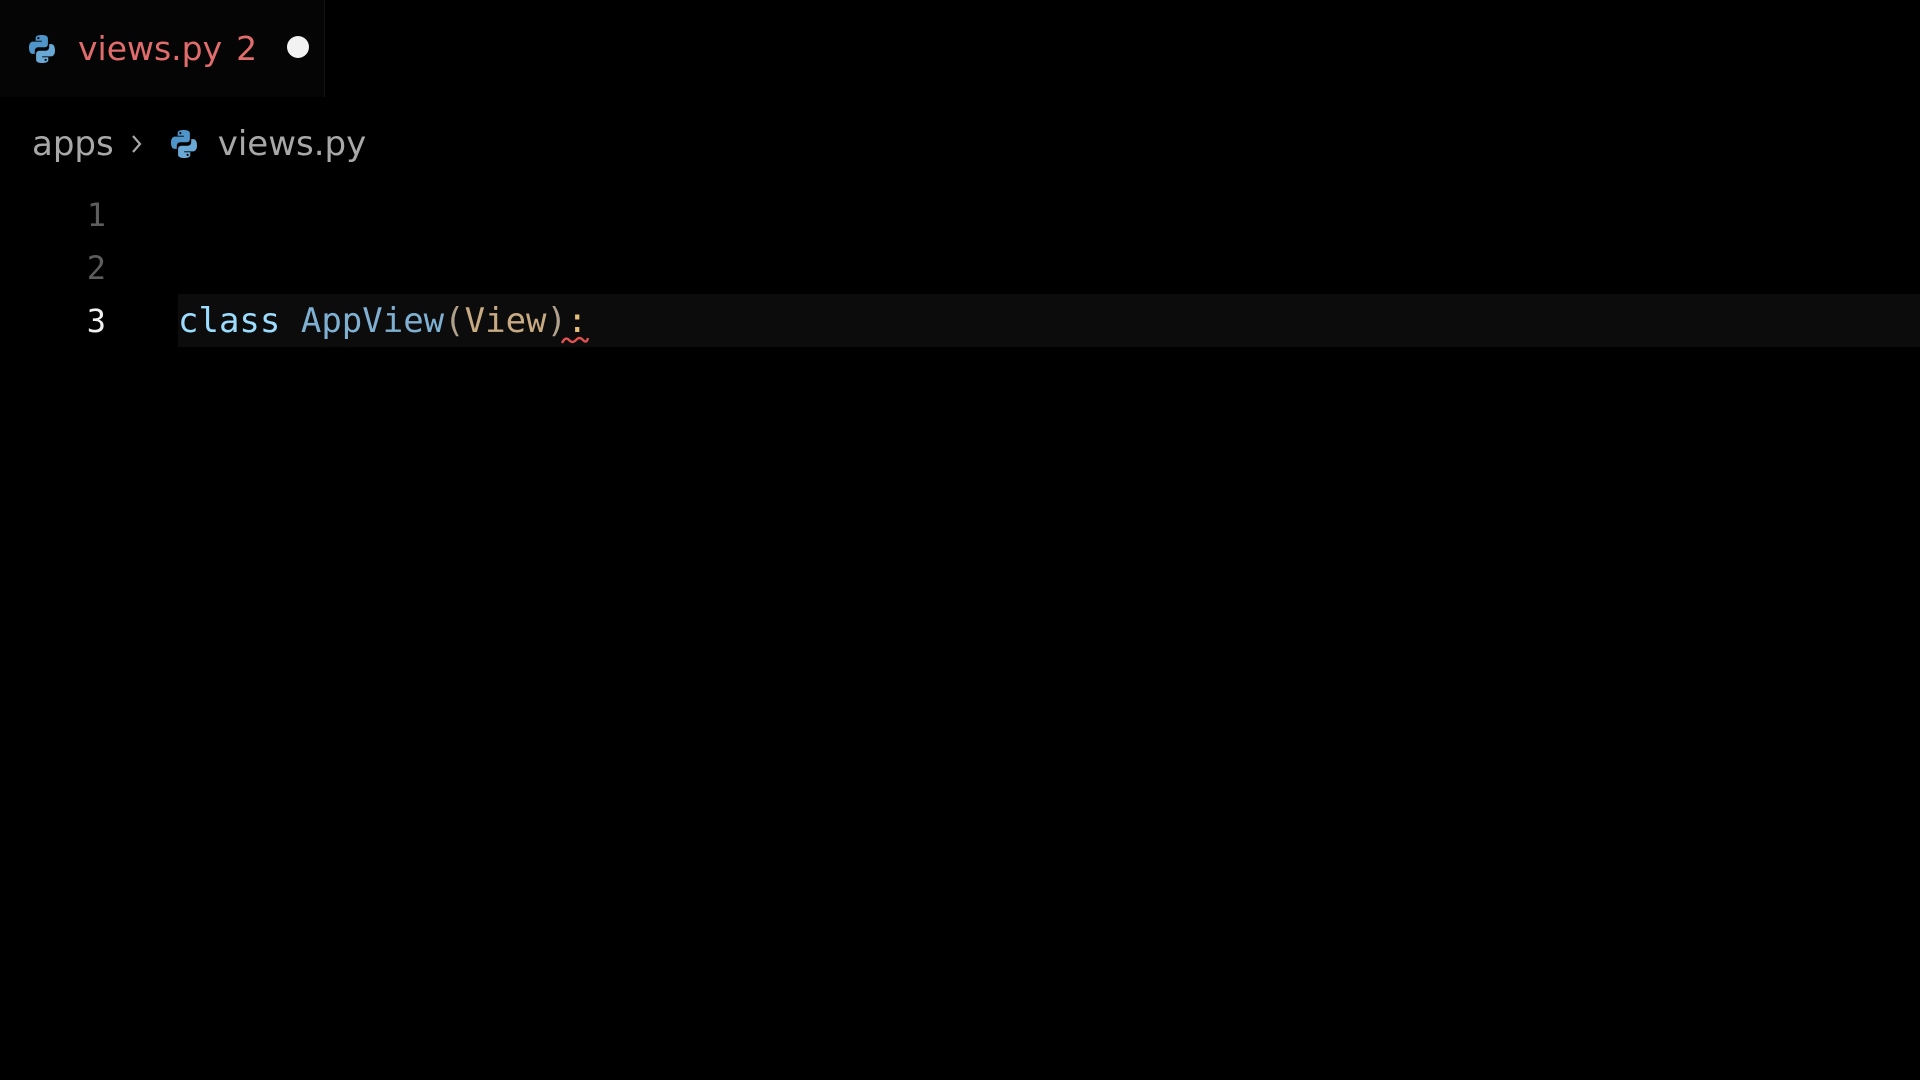 This screenshot has width=1920, height=1080. What do you see at coordinates (96, 214) in the screenshot?
I see `line-number: 1` at bounding box center [96, 214].